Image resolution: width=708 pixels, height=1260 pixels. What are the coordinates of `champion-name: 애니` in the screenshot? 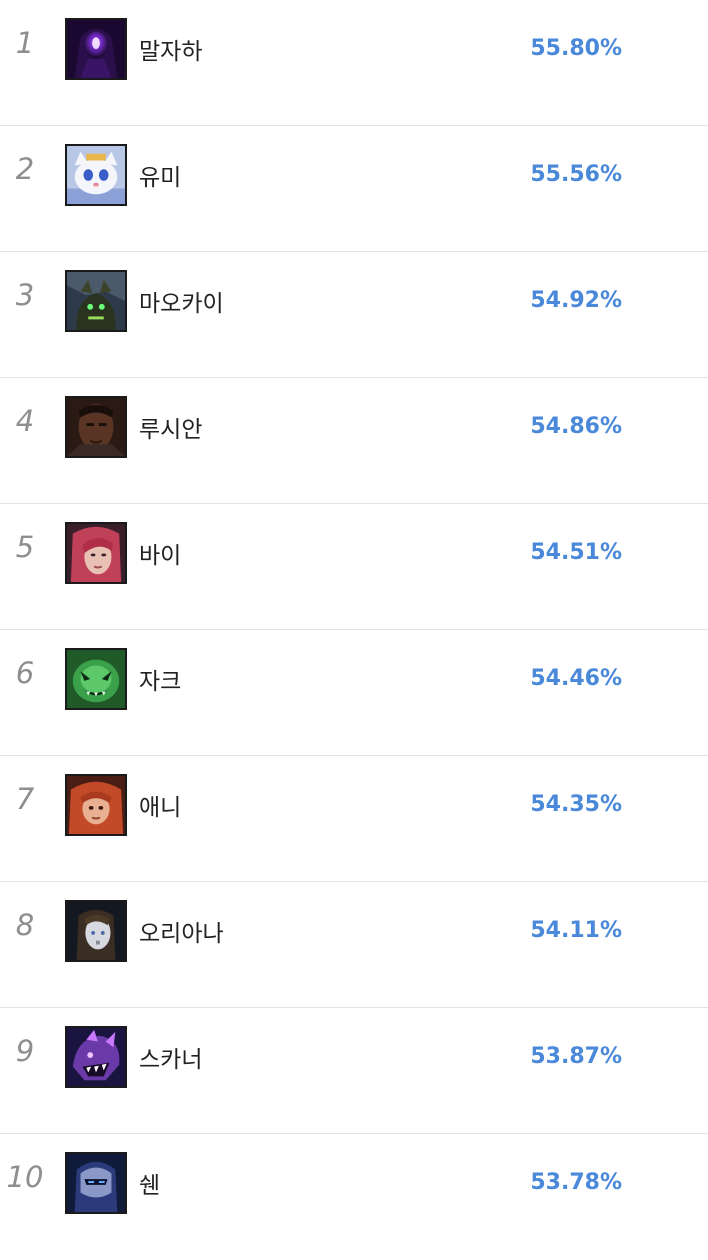 It's located at (160, 805).